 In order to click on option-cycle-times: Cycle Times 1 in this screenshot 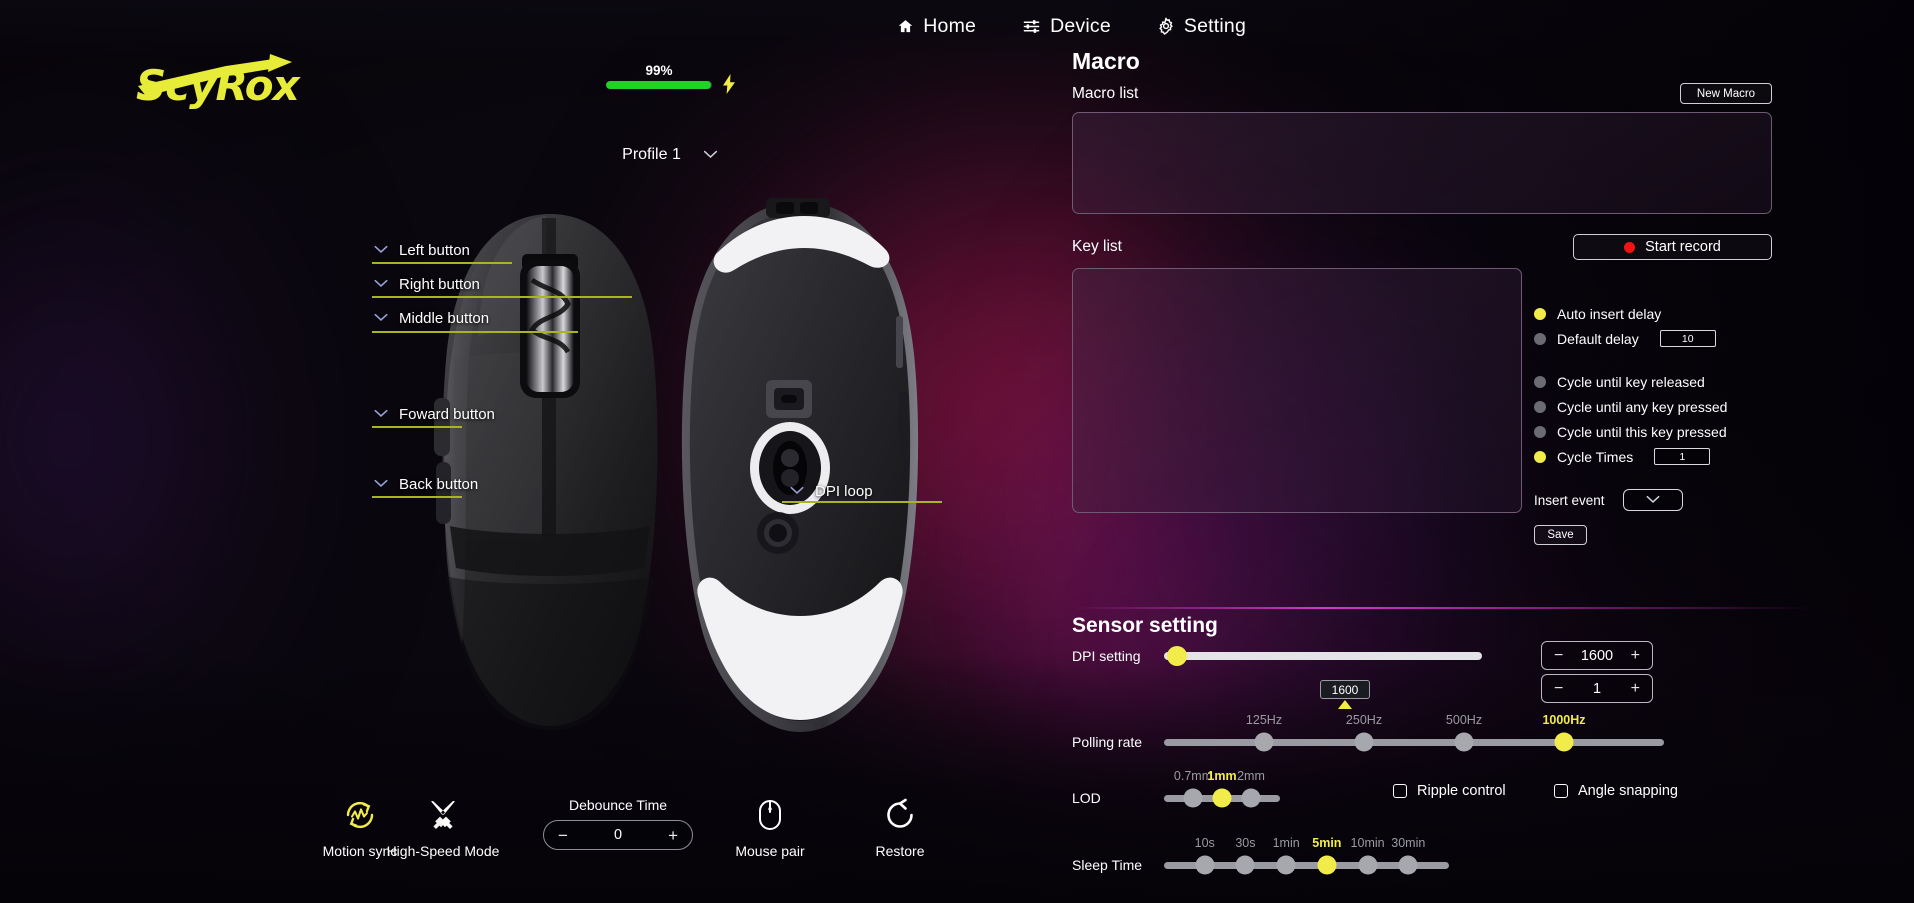, I will do `click(1653, 456)`.